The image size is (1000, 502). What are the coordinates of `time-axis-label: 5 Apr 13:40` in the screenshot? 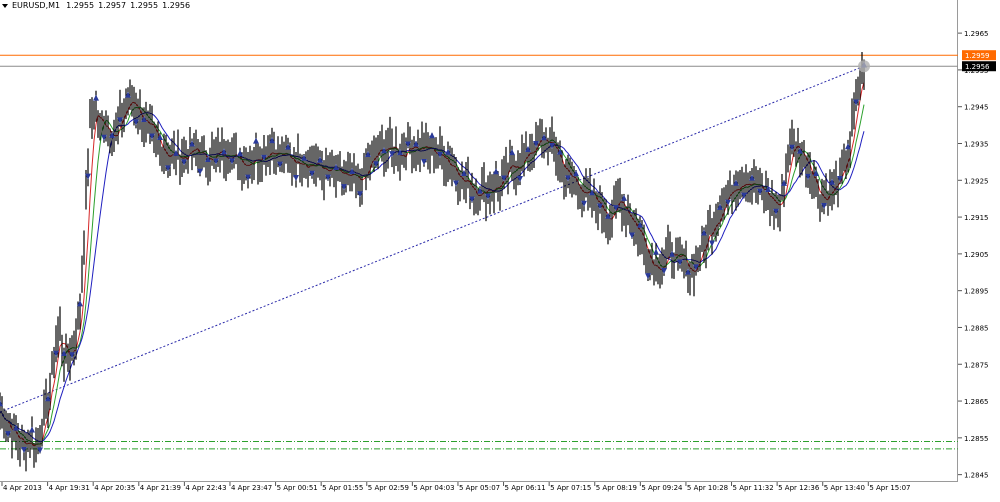 It's located at (844, 488).